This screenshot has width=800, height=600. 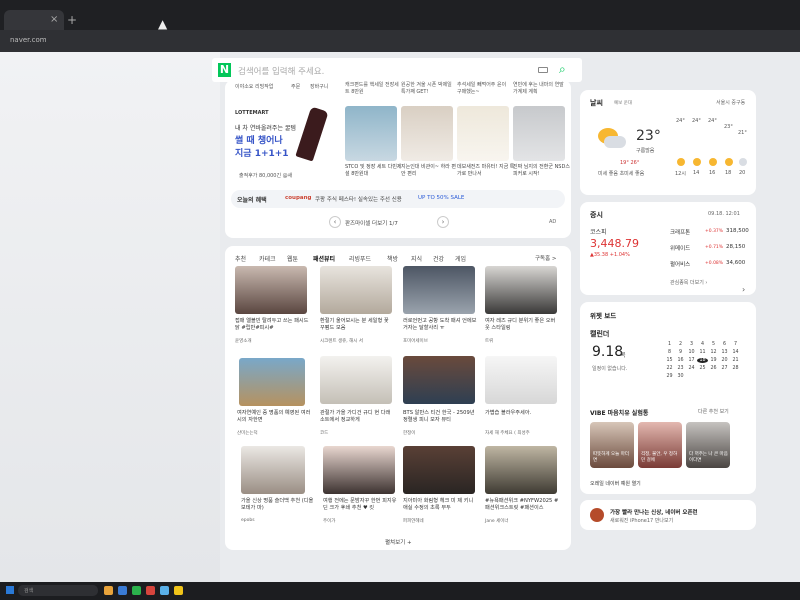 What do you see at coordinates (329, 521) in the screenshot?
I see `news-source: 주이가` at bounding box center [329, 521].